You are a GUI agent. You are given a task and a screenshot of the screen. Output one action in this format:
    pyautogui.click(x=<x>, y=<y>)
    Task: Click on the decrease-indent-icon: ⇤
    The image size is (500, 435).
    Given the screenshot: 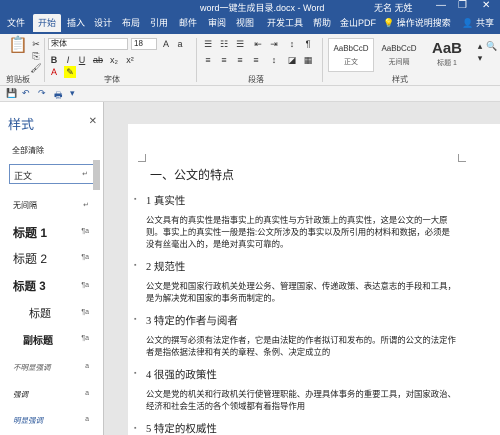 What is the action you would take?
    pyautogui.click(x=258, y=44)
    